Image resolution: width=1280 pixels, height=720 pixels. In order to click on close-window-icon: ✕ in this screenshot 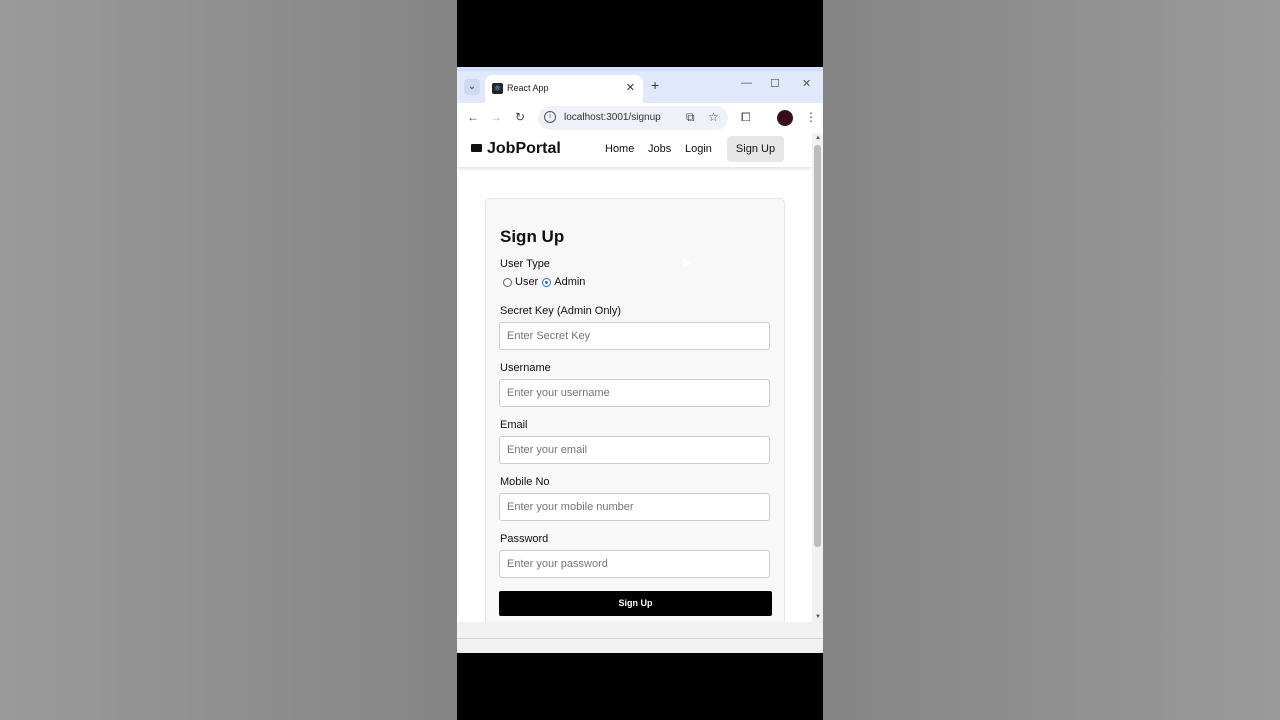, I will do `click(806, 83)`.